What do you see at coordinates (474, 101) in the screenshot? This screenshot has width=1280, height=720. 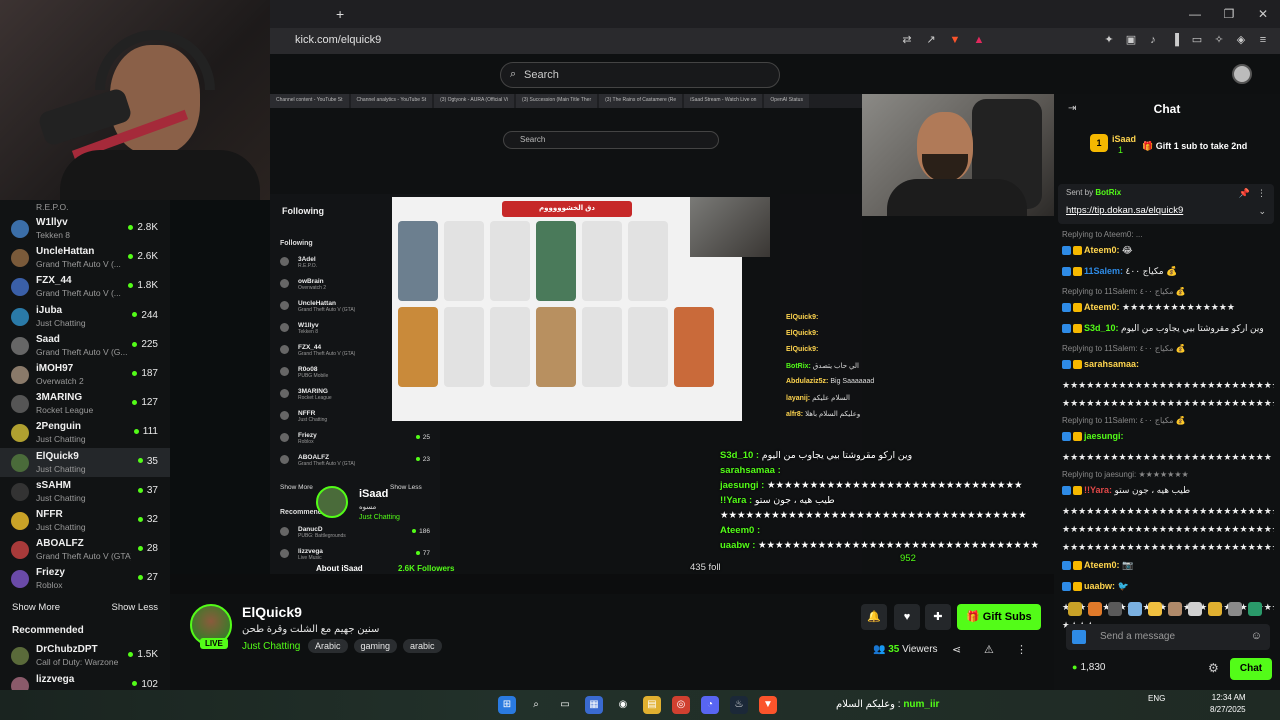 I see `captured-tab: (3) Ogtyonk - AURA (Official Vi` at bounding box center [474, 101].